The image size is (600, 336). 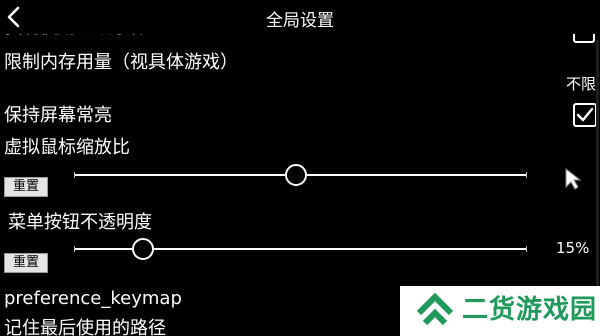 What do you see at coordinates (530, 310) in the screenshot?
I see `watermark-text: 二货游戏园` at bounding box center [530, 310].